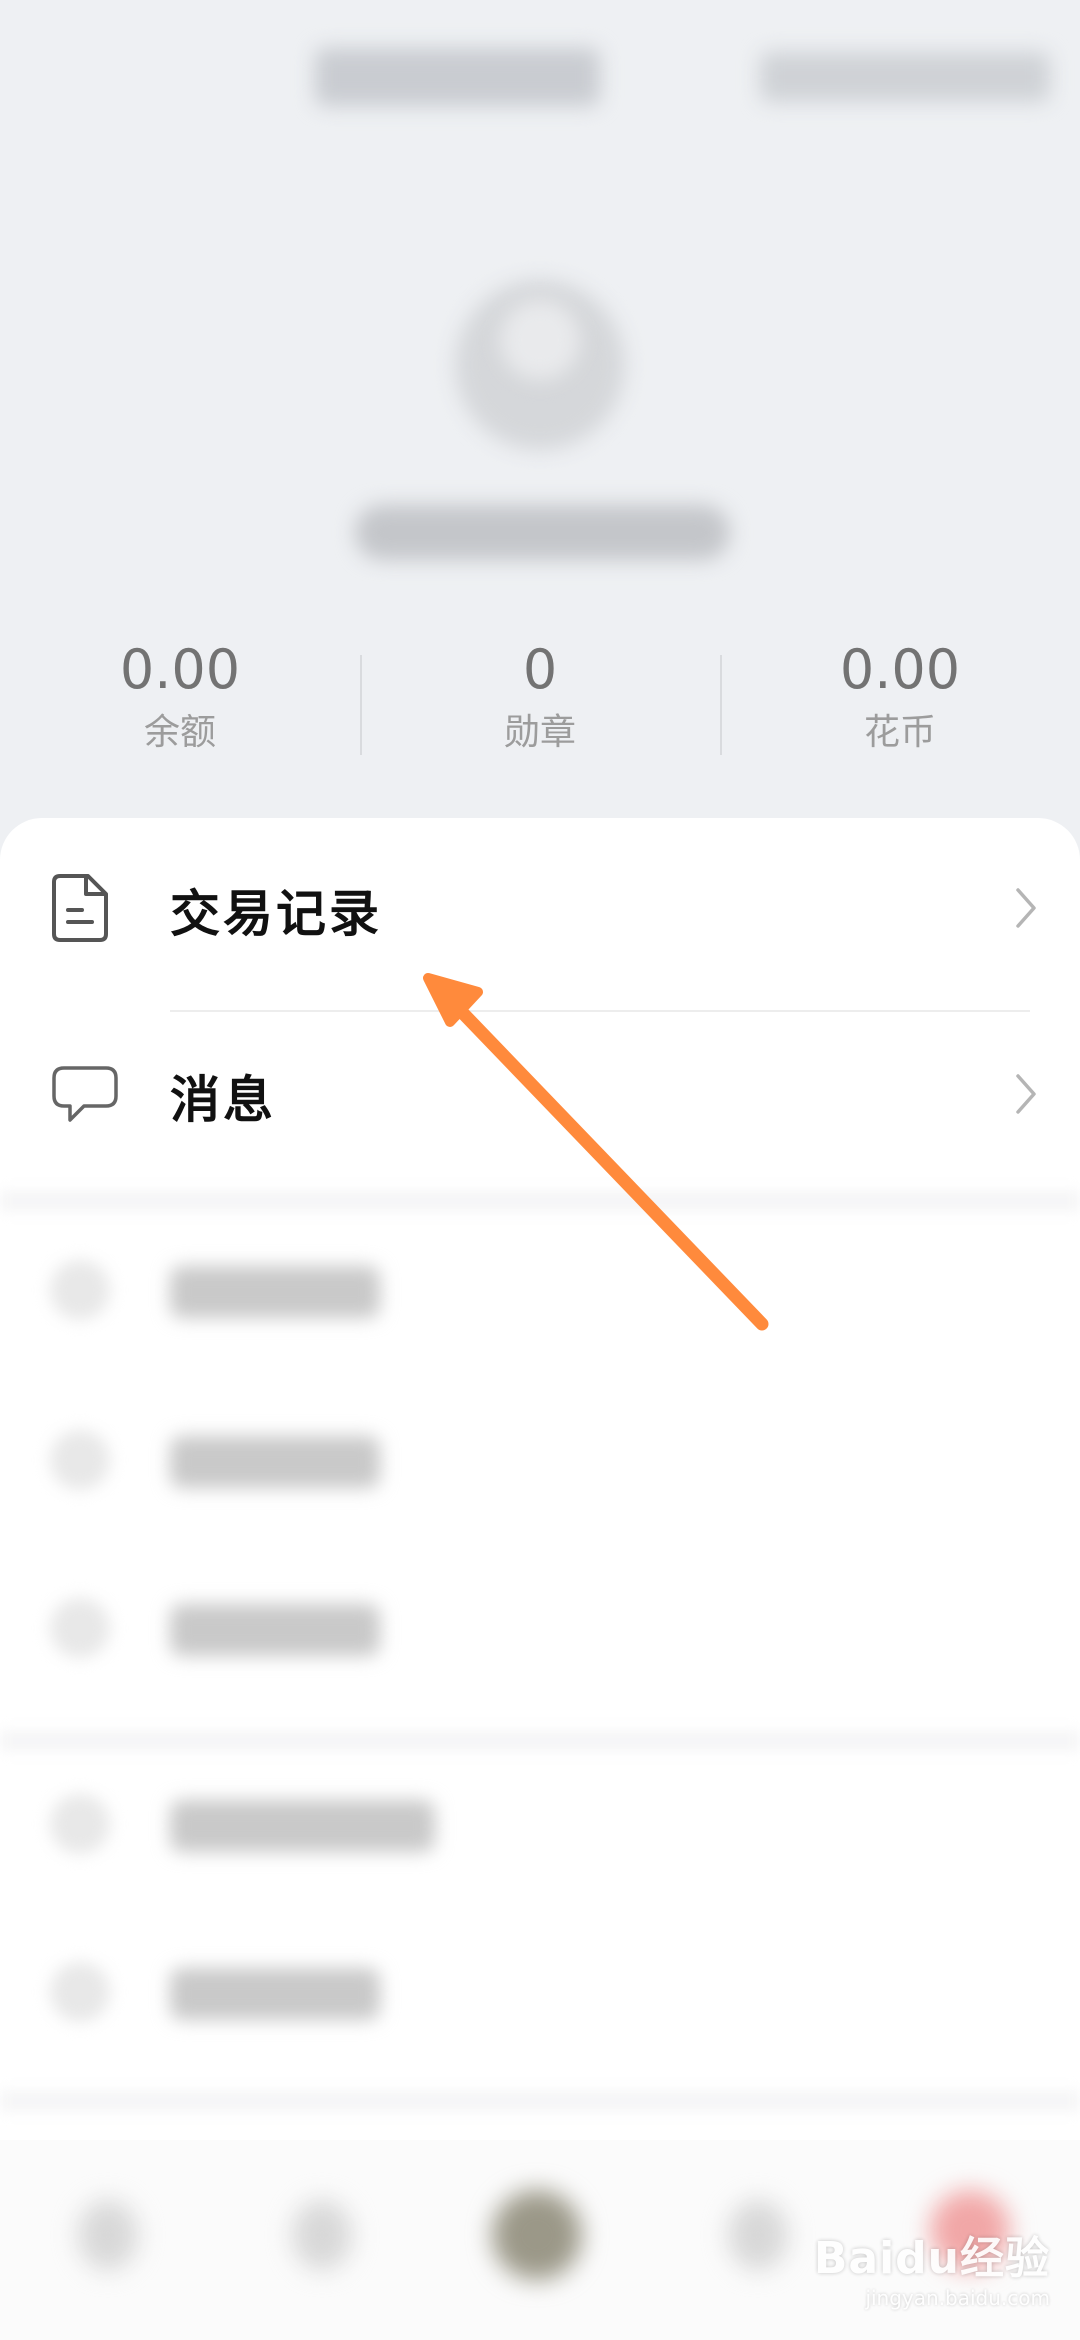  What do you see at coordinates (539, 732) in the screenshot?
I see `stat-medals-label: 勋章` at bounding box center [539, 732].